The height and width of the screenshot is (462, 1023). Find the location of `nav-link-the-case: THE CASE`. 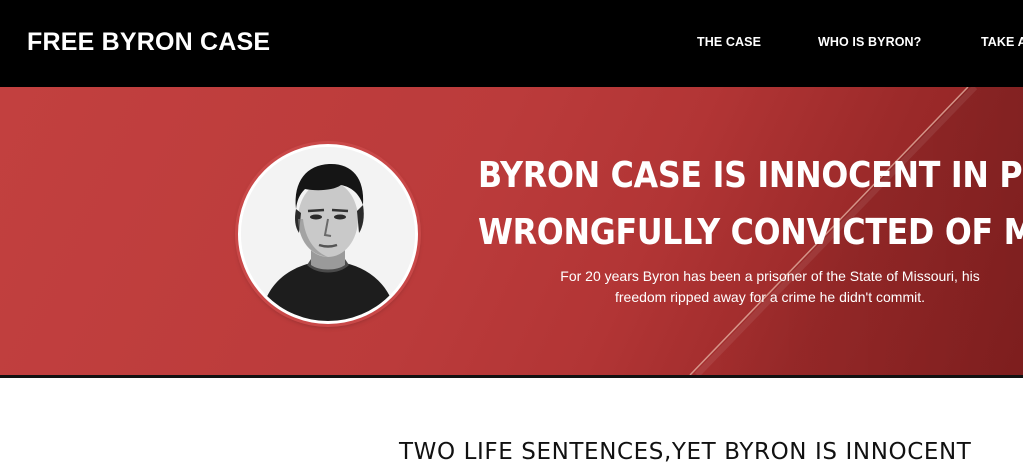

nav-link-the-case: THE CASE is located at coordinates (729, 42).